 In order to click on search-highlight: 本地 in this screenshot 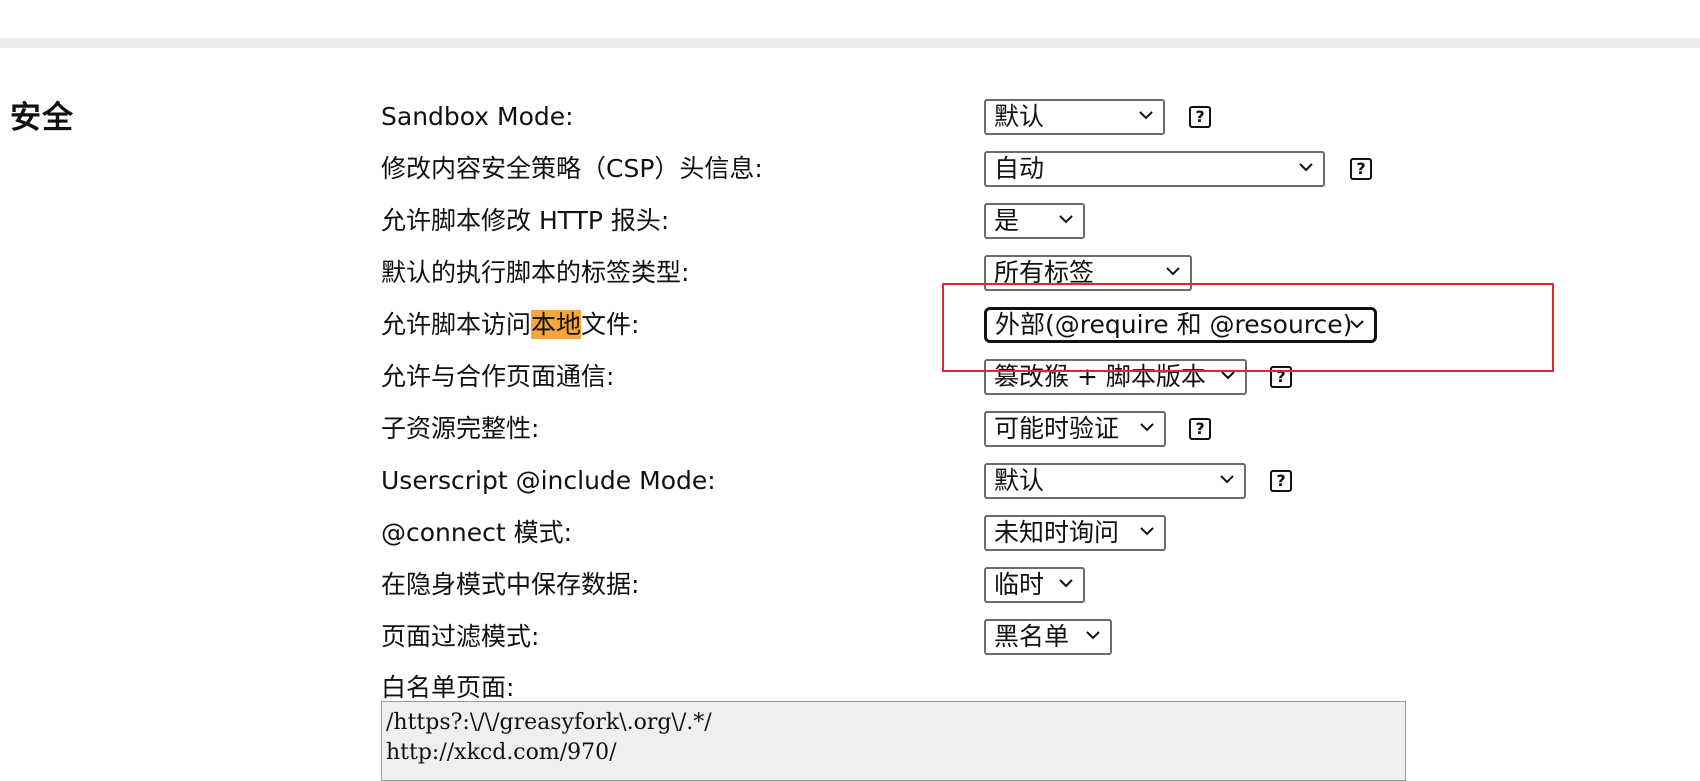, I will do `click(556, 324)`.